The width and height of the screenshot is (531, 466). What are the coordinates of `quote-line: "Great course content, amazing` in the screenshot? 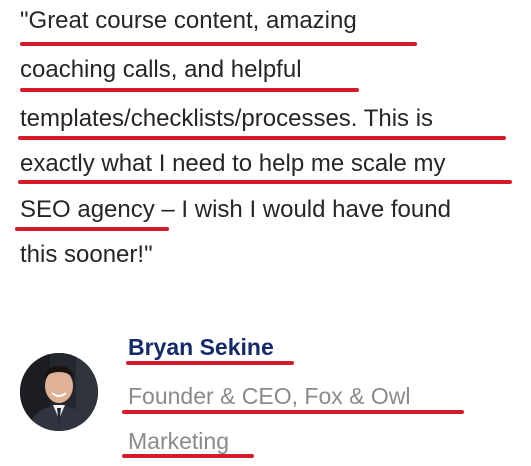 It's located at (188, 20).